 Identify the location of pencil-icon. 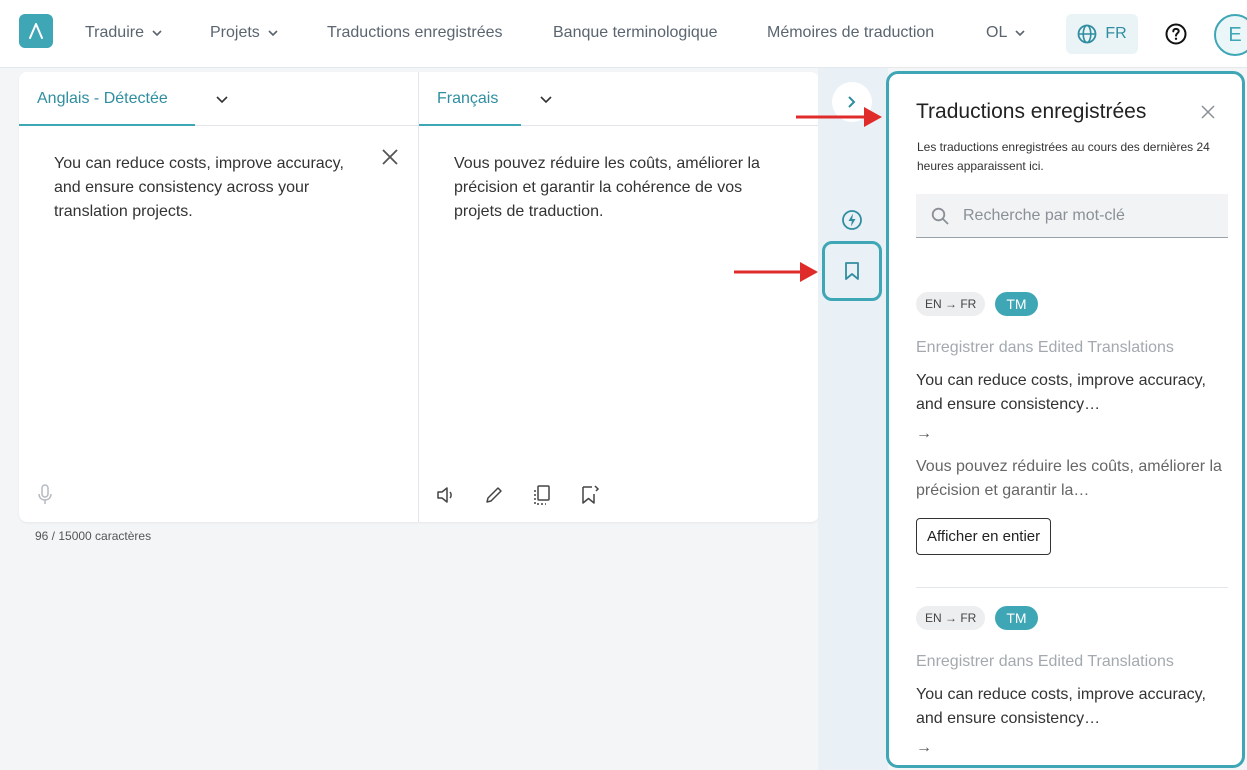
(494, 495).